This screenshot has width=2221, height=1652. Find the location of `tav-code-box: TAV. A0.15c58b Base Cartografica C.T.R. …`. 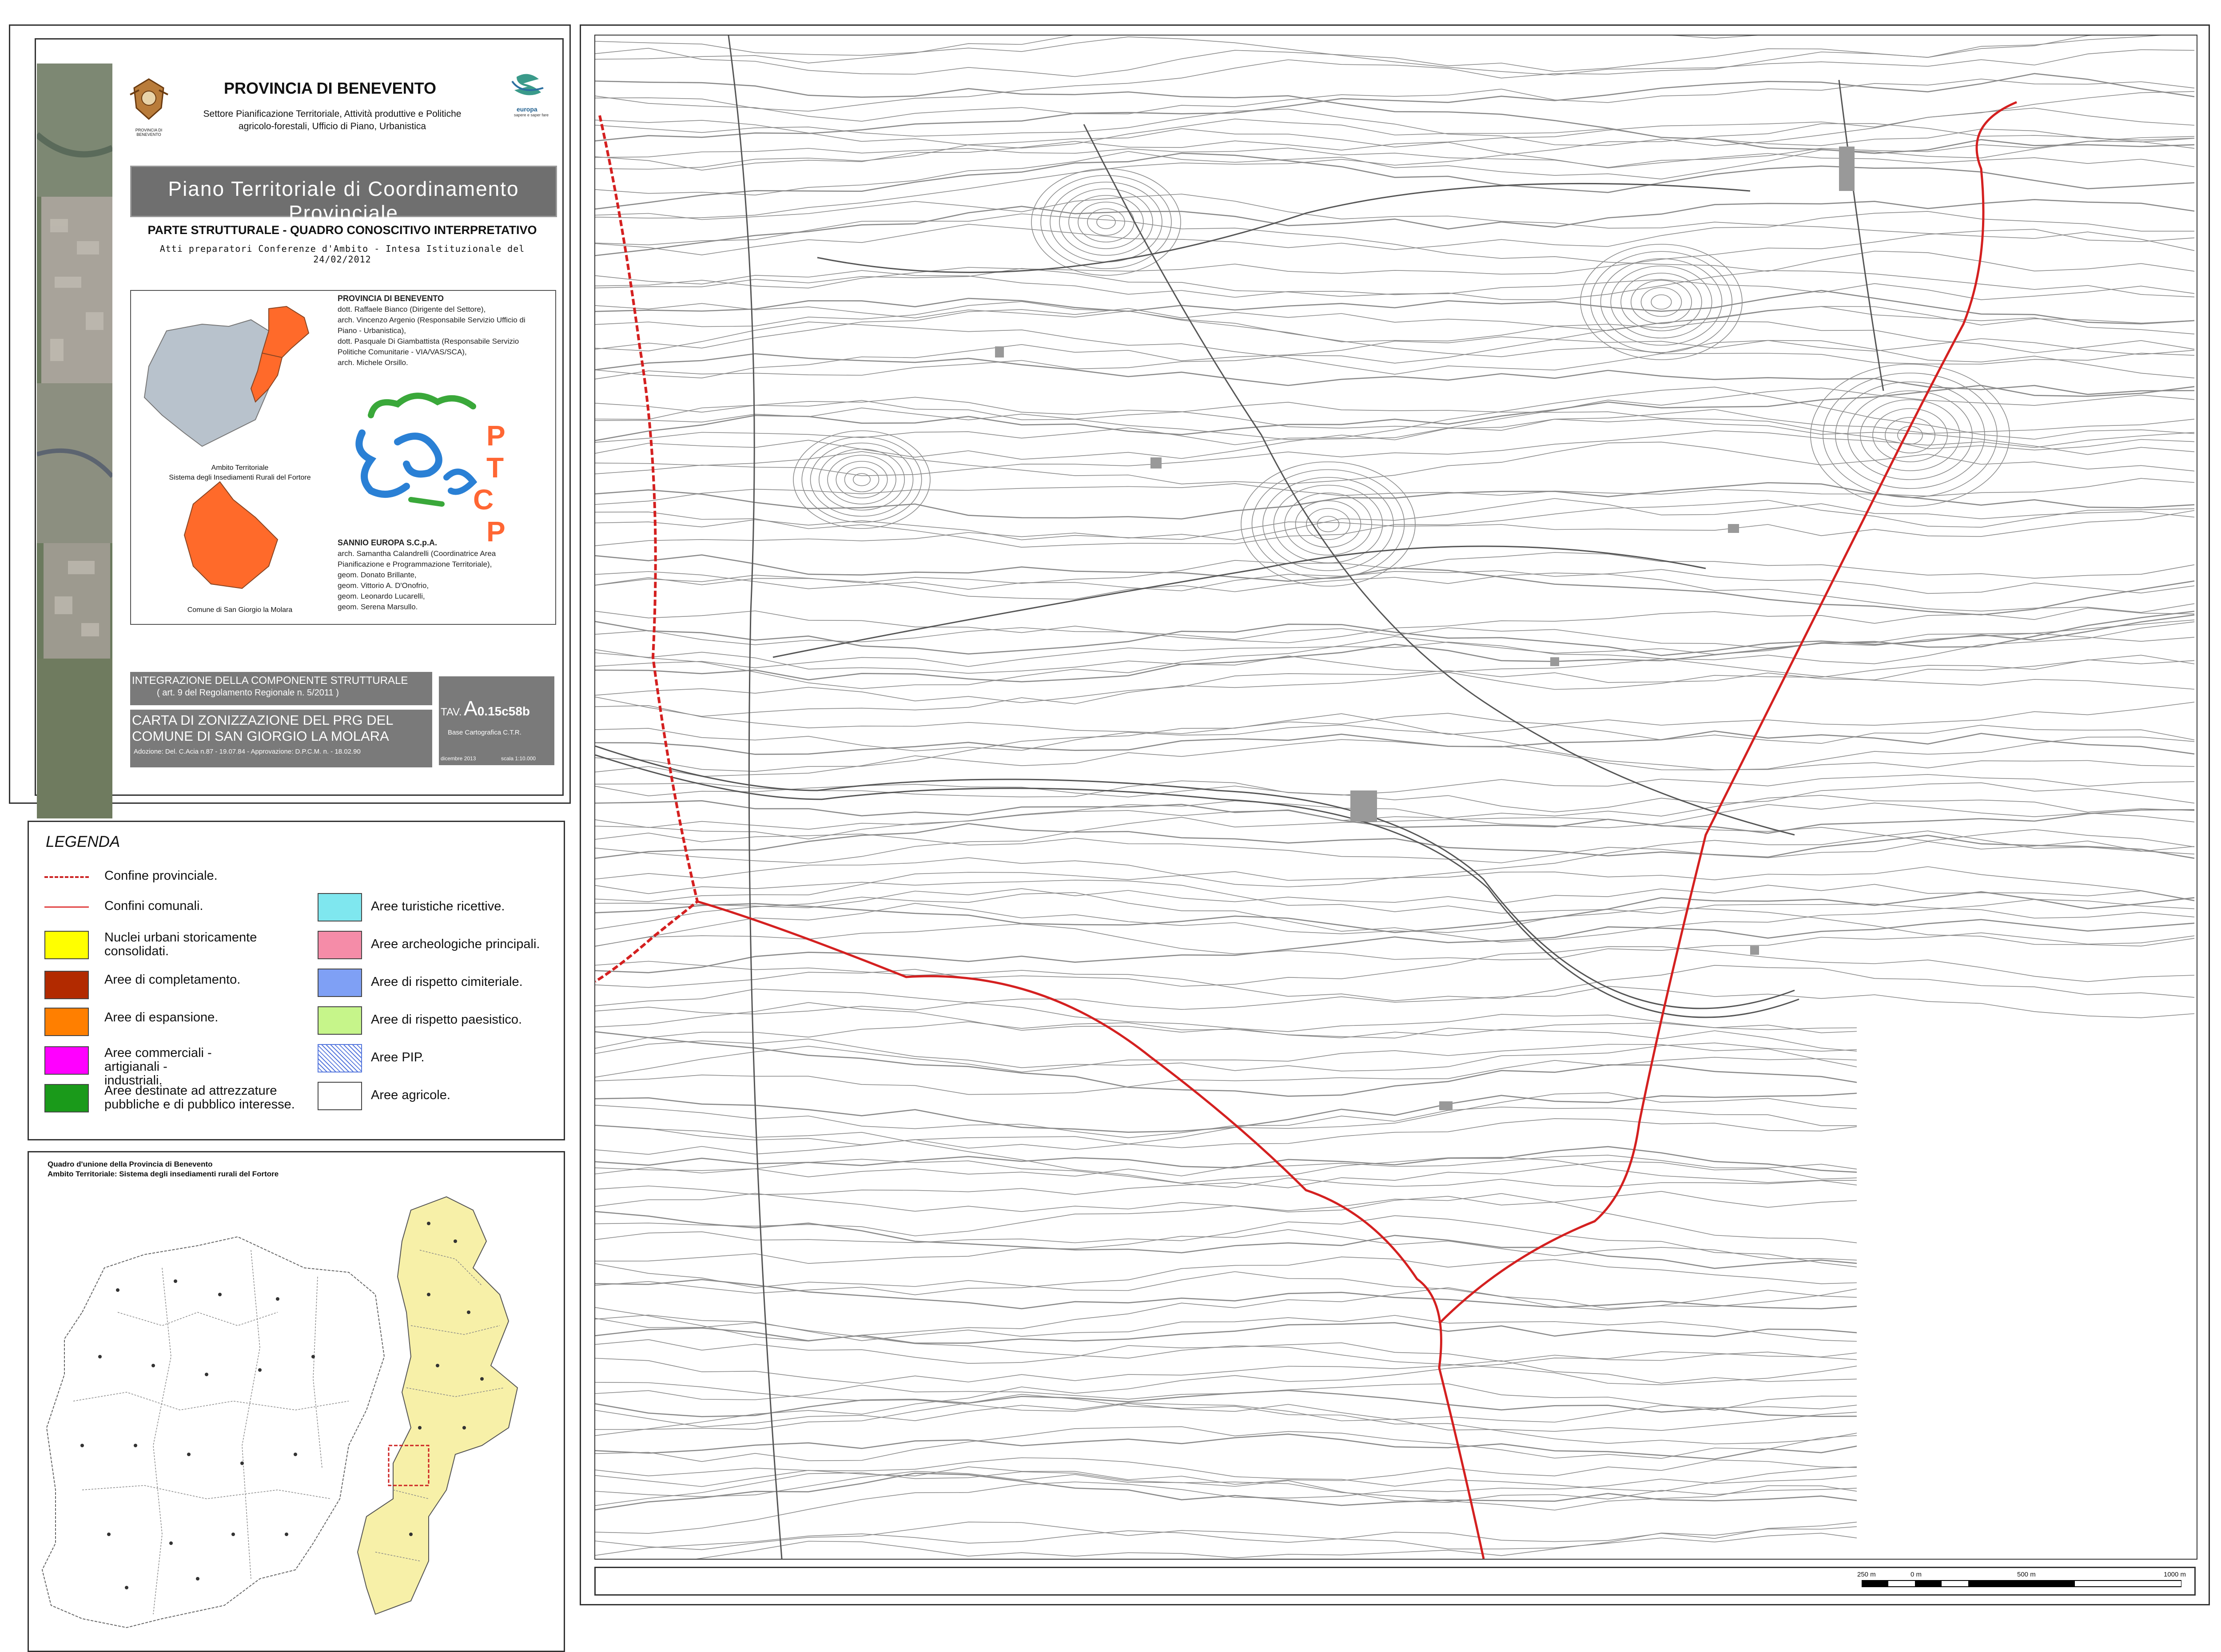

tav-code-box: TAV. A0.15c58b Base Cartografica C.T.R. … is located at coordinates (497, 720).